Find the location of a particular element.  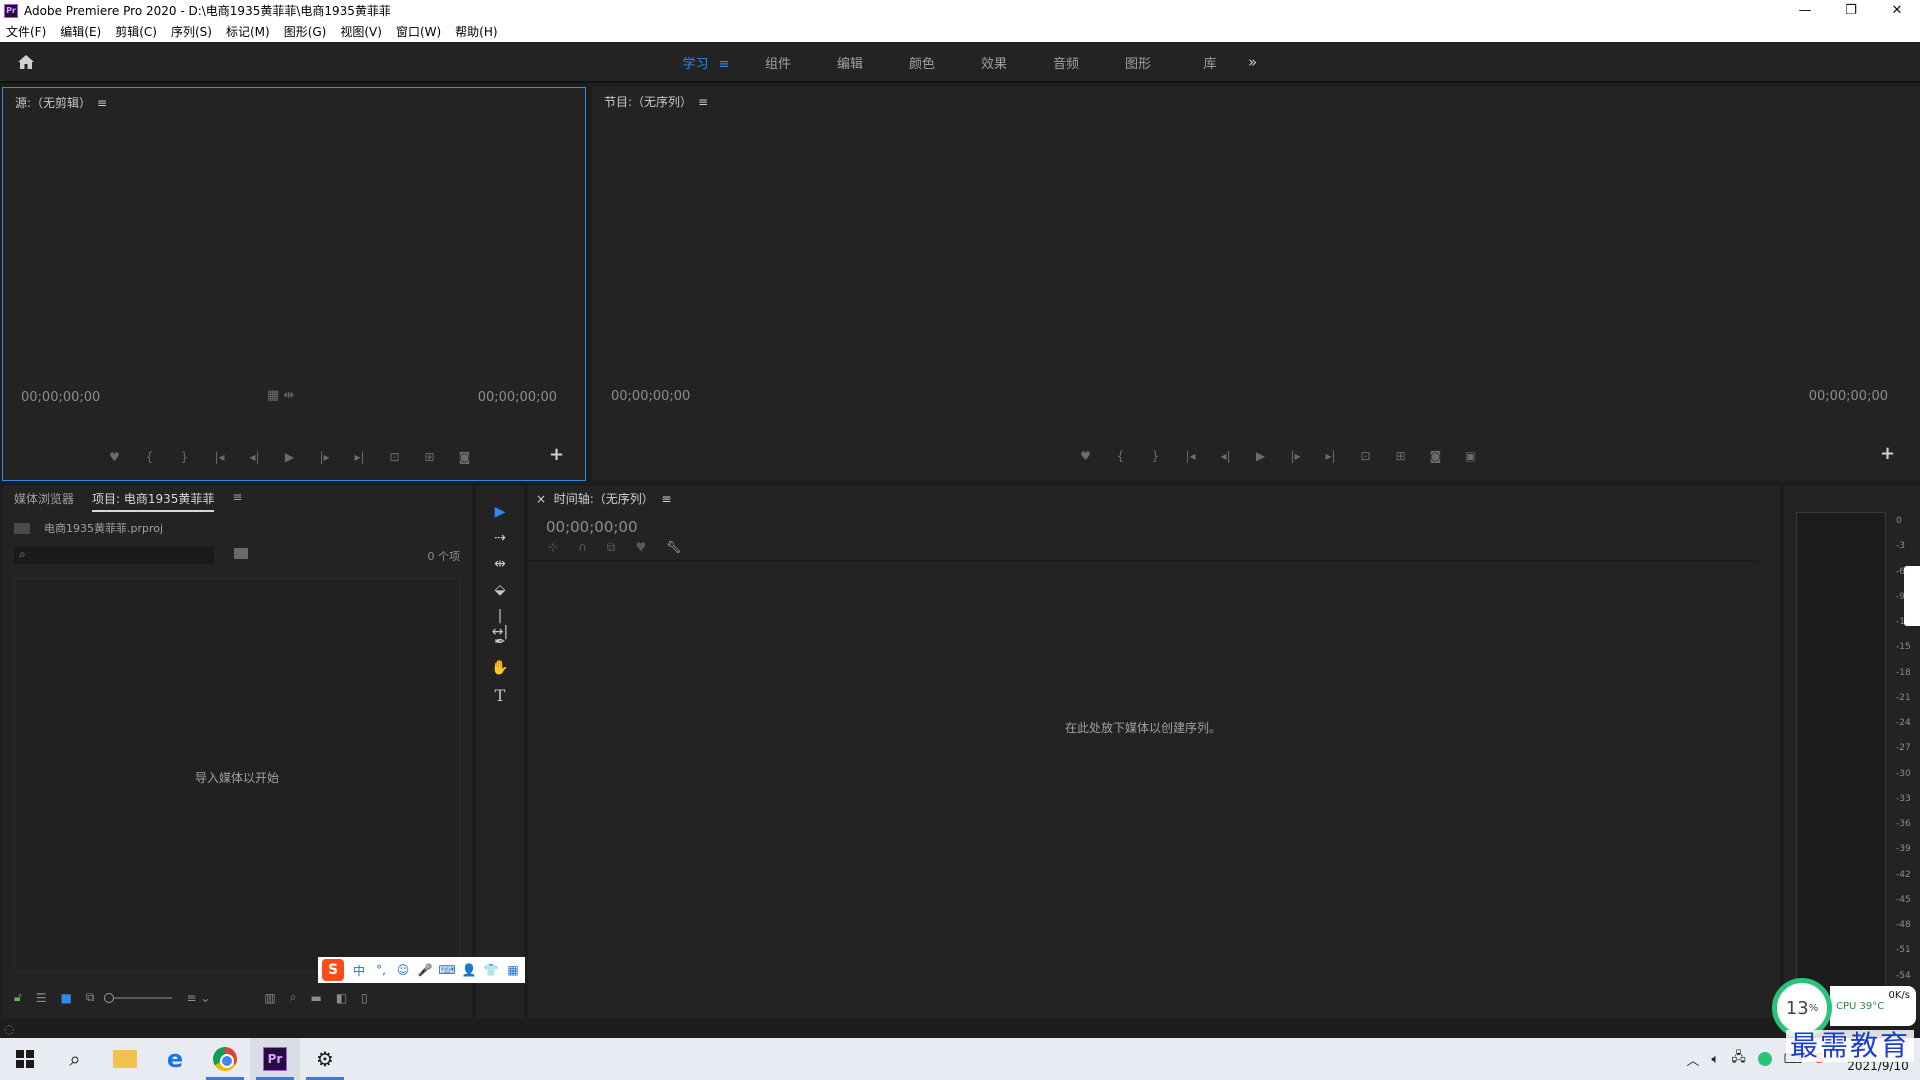

sogou-logo-icon: S is located at coordinates (333, 970).